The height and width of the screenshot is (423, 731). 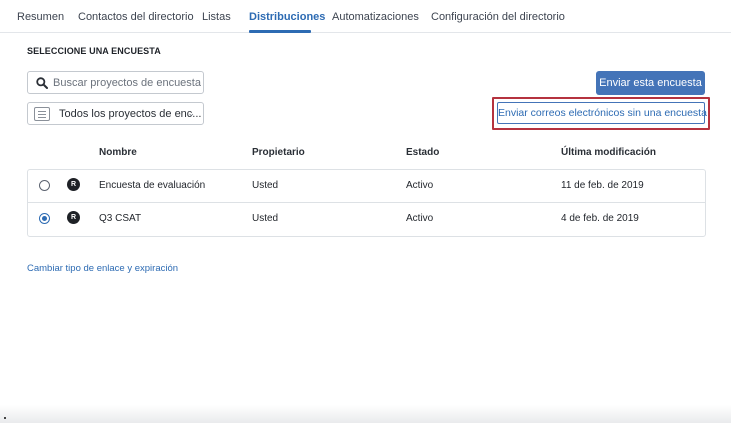 What do you see at coordinates (44, 218) in the screenshot?
I see `row-radio-button-selected` at bounding box center [44, 218].